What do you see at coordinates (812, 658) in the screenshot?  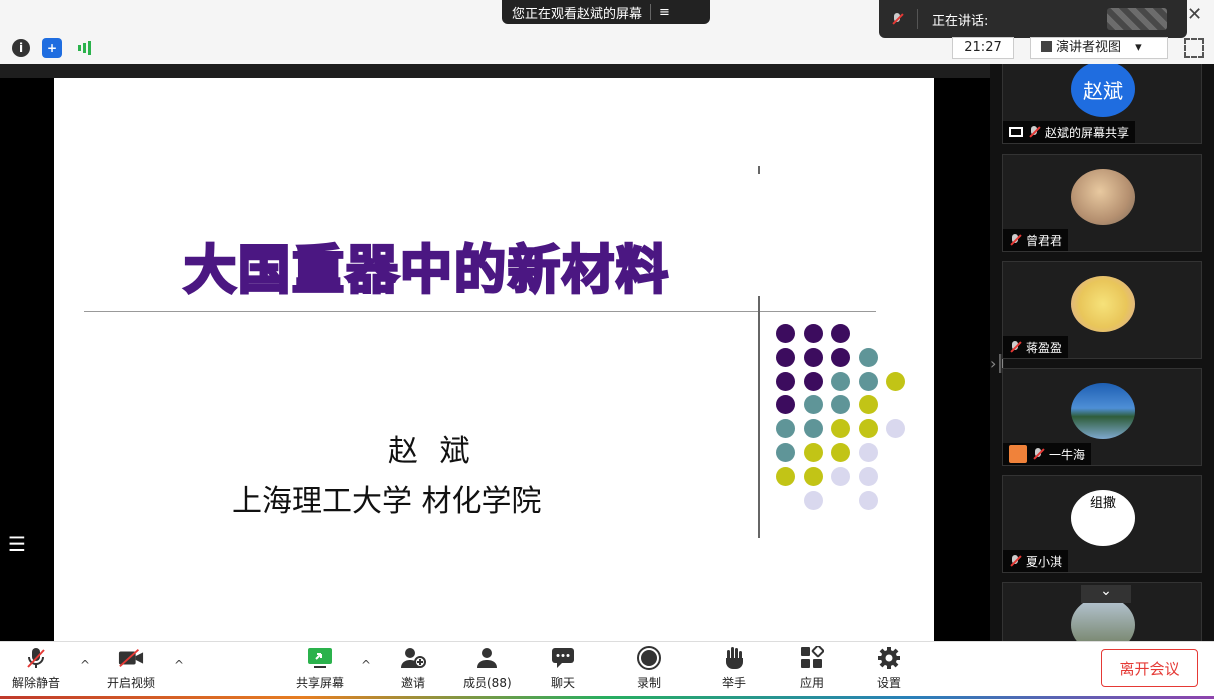 I see `apps-icon` at bounding box center [812, 658].